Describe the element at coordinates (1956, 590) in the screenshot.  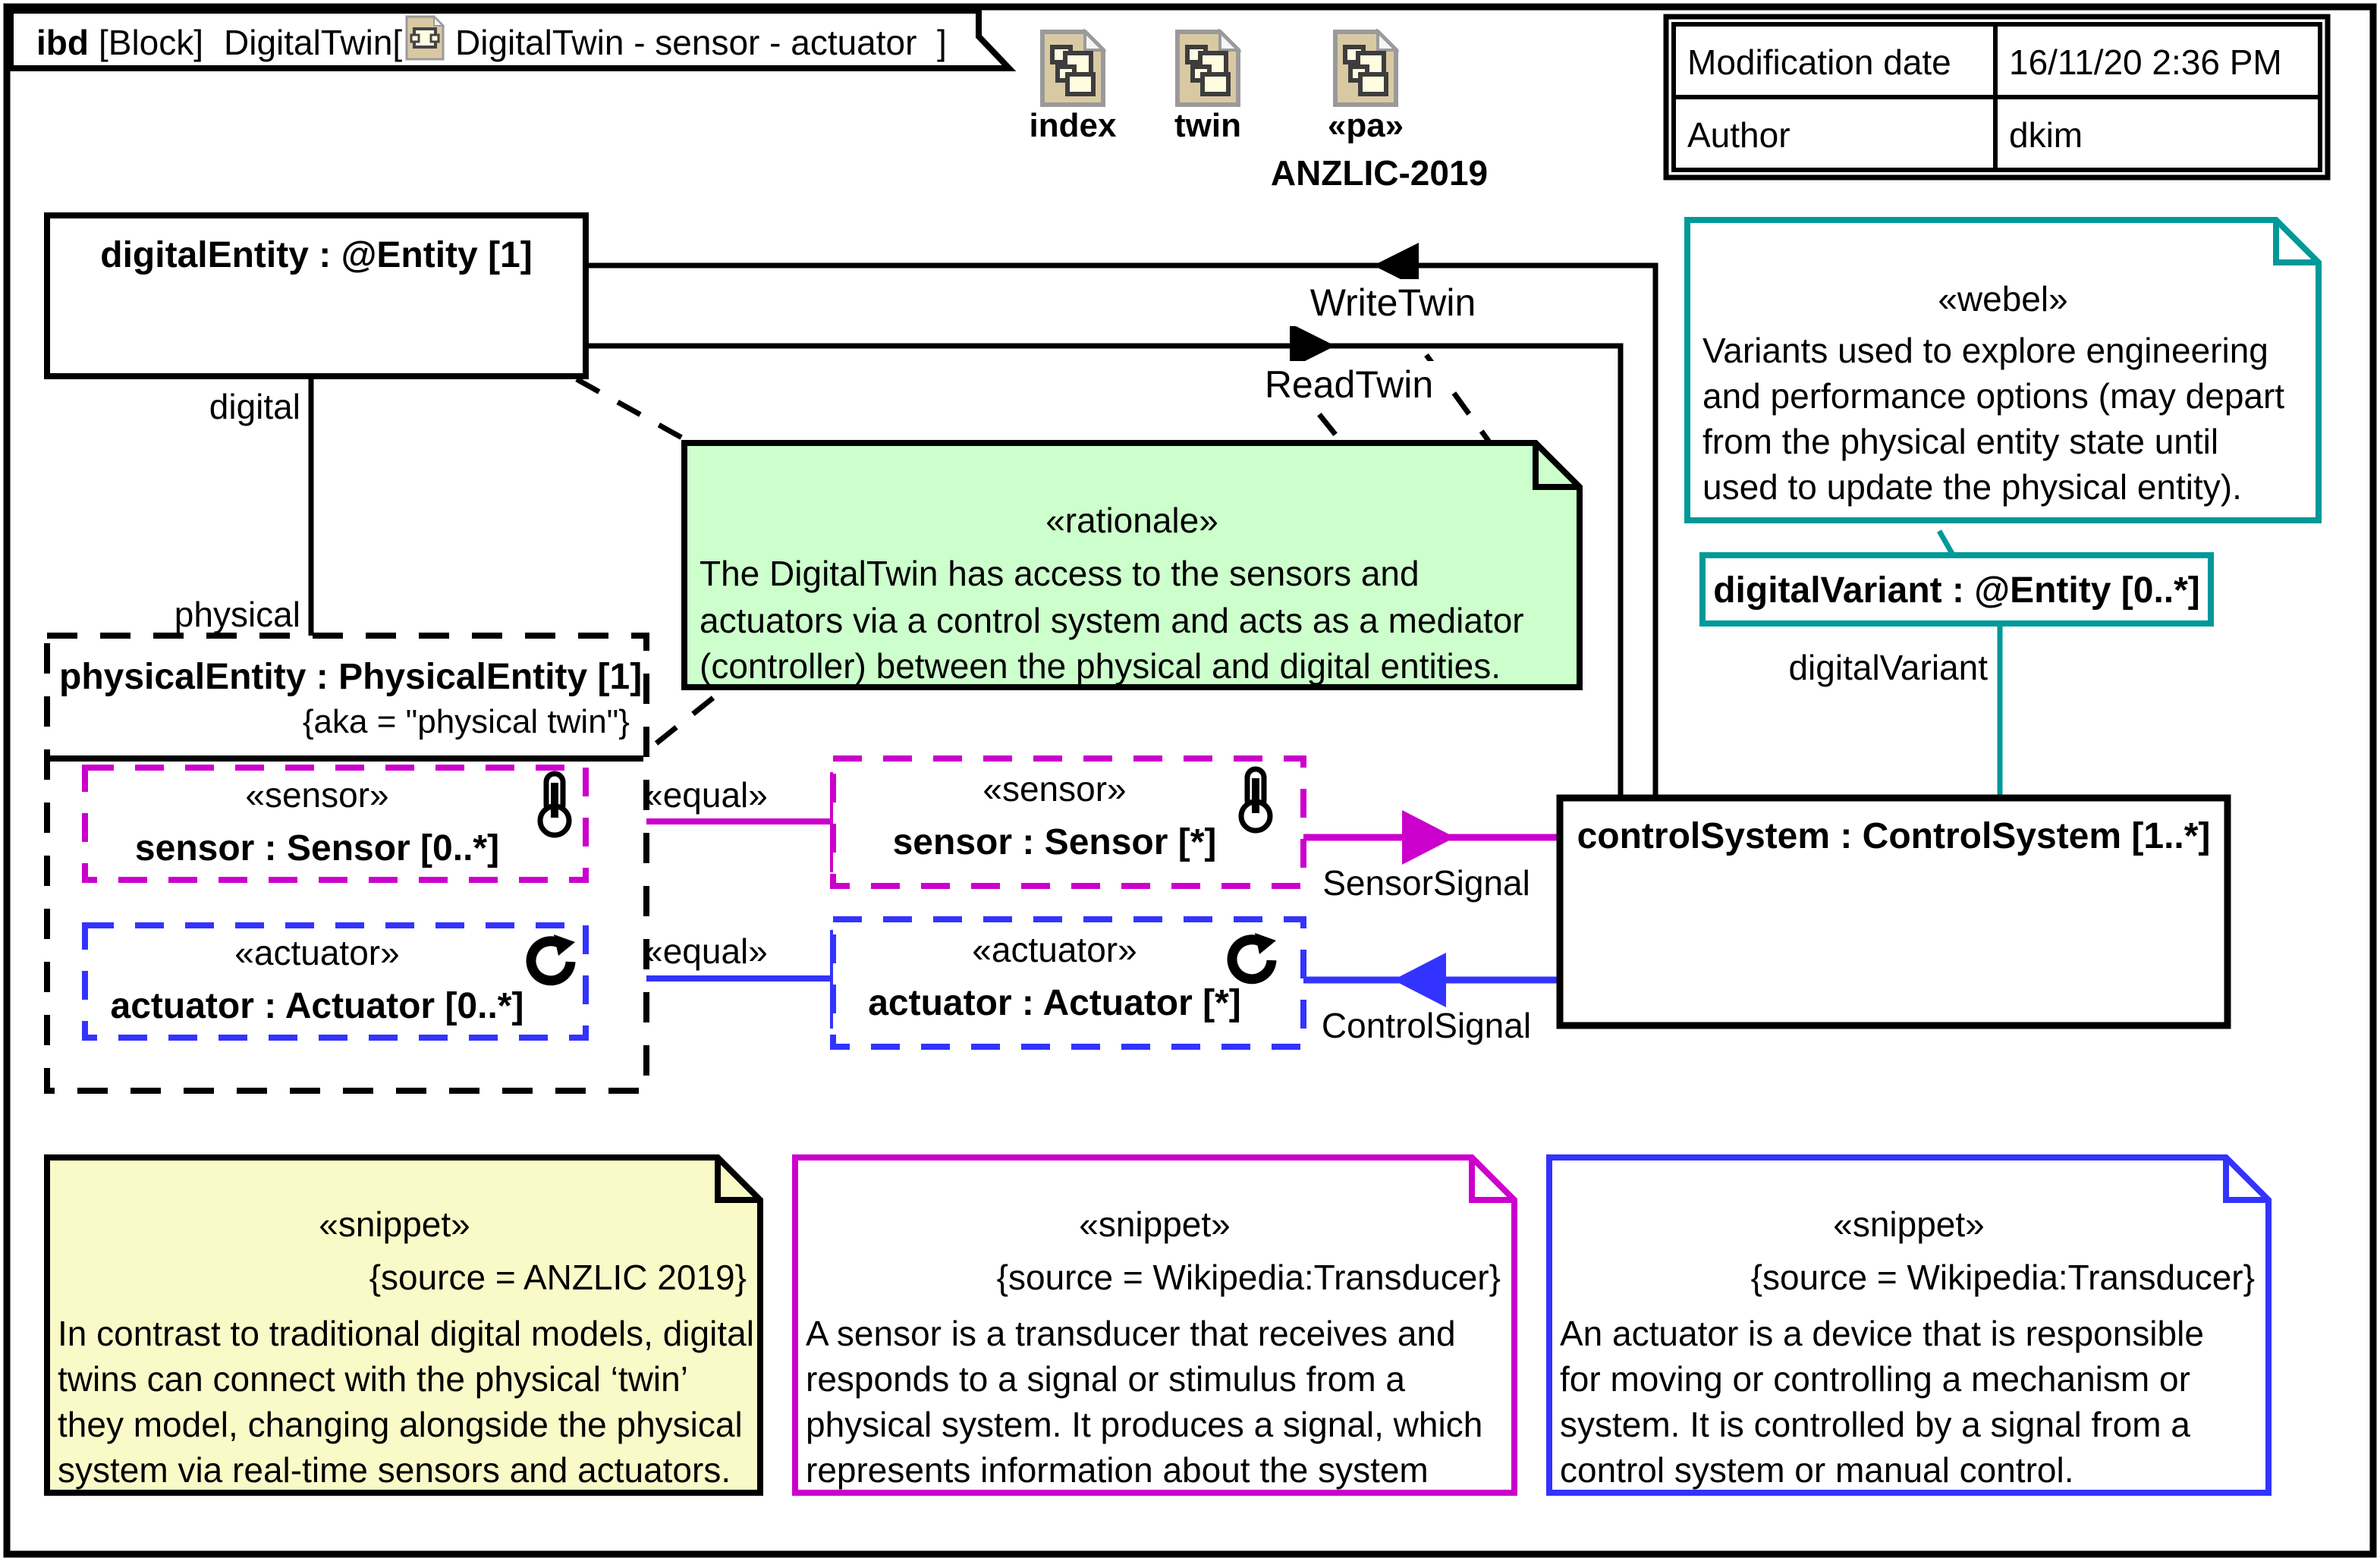
I see `block-label-digital-variant: digitalVariant : @Entity [0..*]` at that location.